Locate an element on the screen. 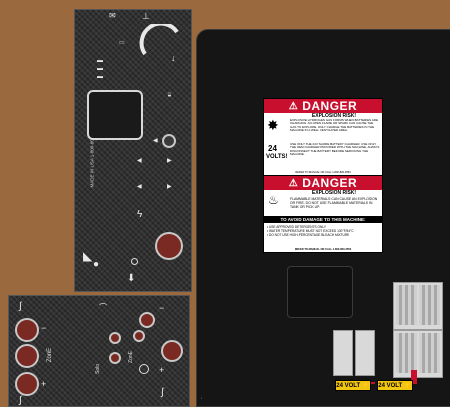 Image resolution: width=450 pixels, height=407 pixels. knob-left-top is located at coordinates (27, 330).